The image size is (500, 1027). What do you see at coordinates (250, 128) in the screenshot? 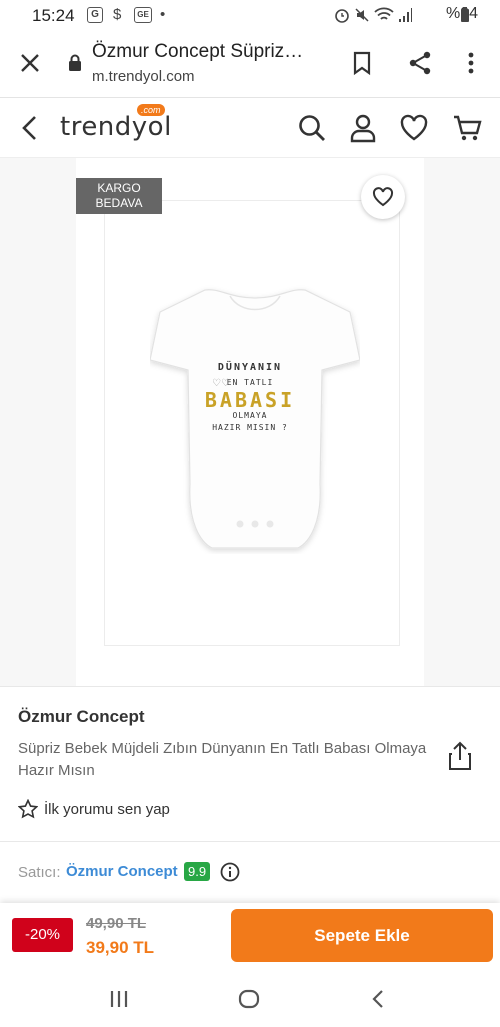
I see `site-header: trendyol .com` at bounding box center [250, 128].